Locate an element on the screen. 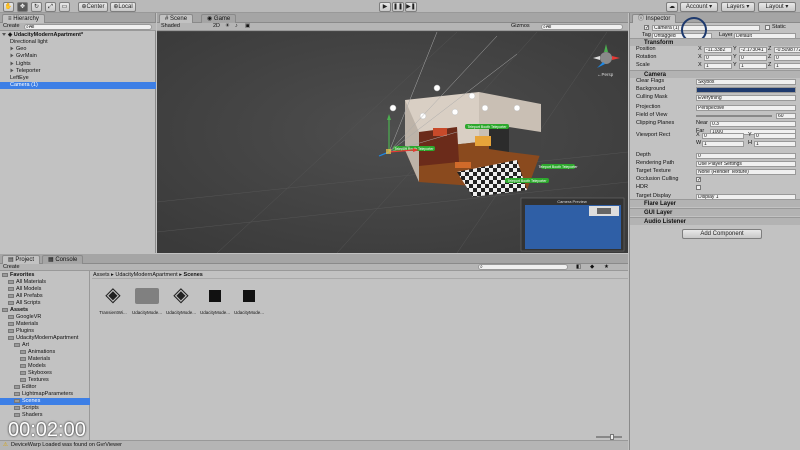 The image size is (800, 450). pivot-center-button: ⊕Center is located at coordinates (93, 7).